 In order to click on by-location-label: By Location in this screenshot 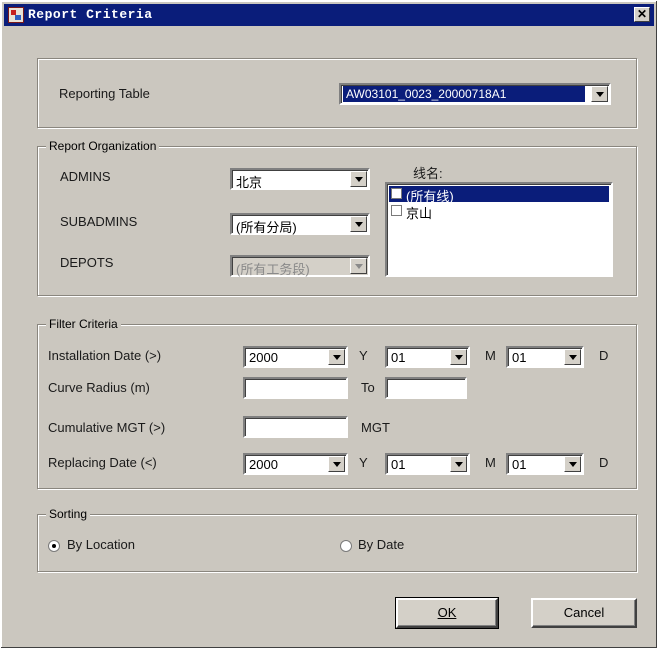, I will do `click(101, 544)`.